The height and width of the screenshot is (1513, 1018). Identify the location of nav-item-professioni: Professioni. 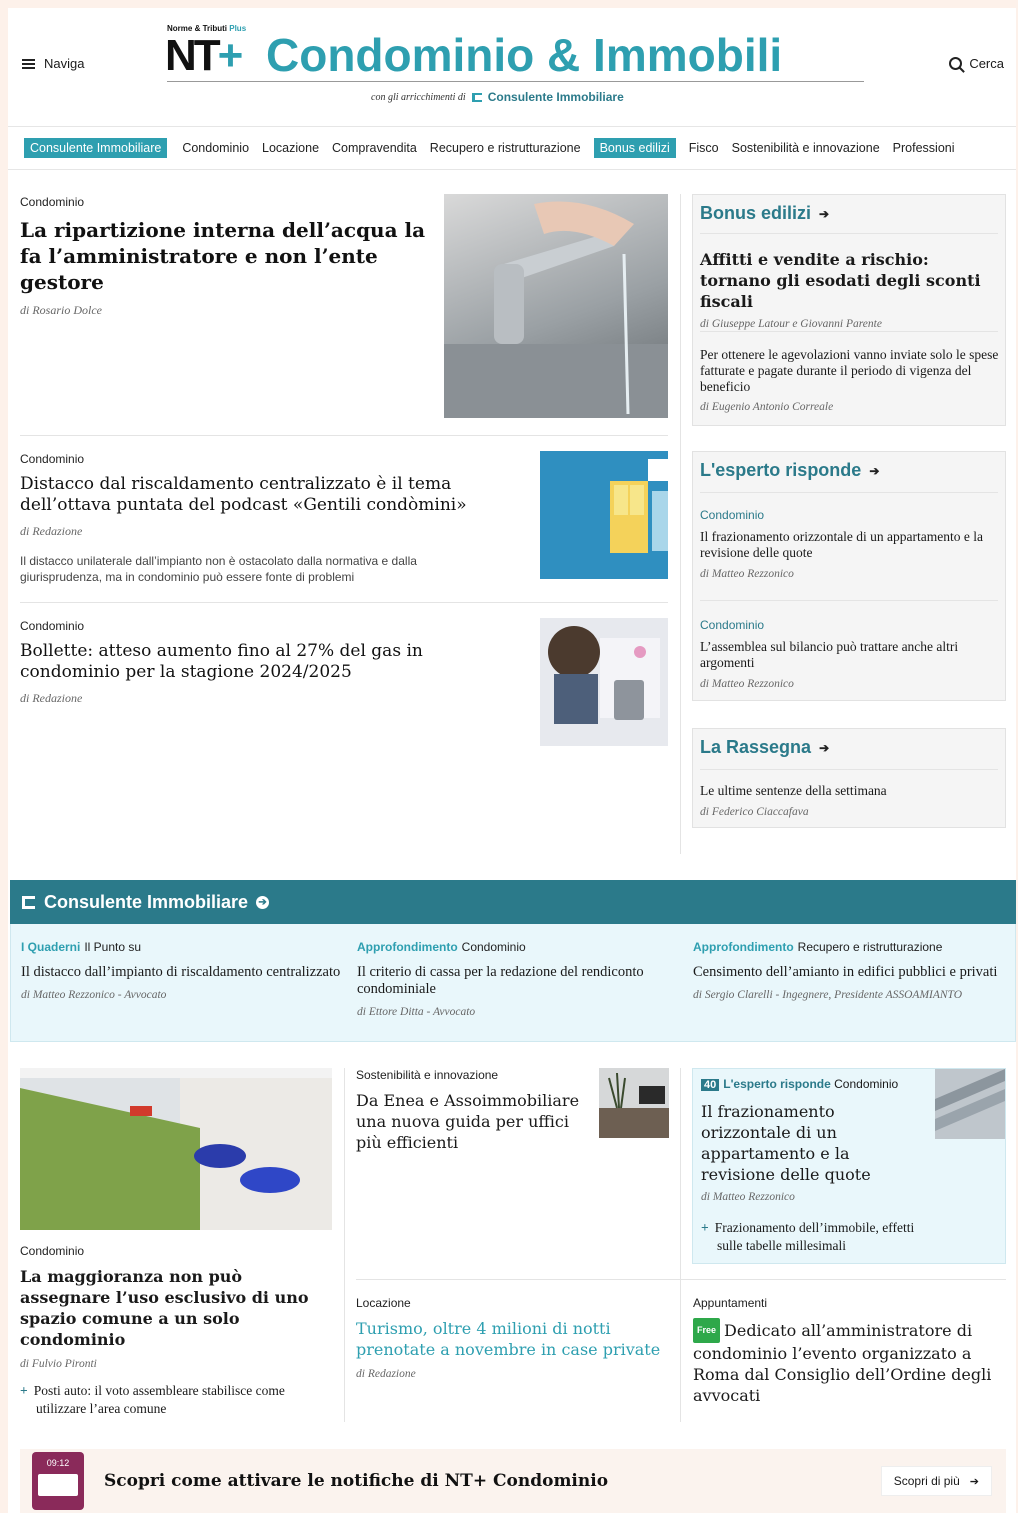
(924, 148).